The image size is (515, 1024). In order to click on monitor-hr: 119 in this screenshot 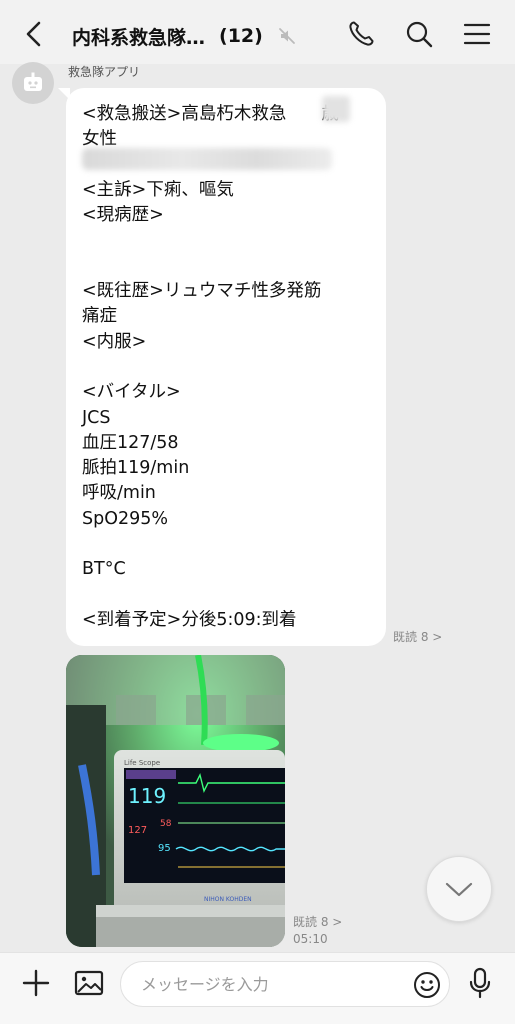, I will do `click(147, 796)`.